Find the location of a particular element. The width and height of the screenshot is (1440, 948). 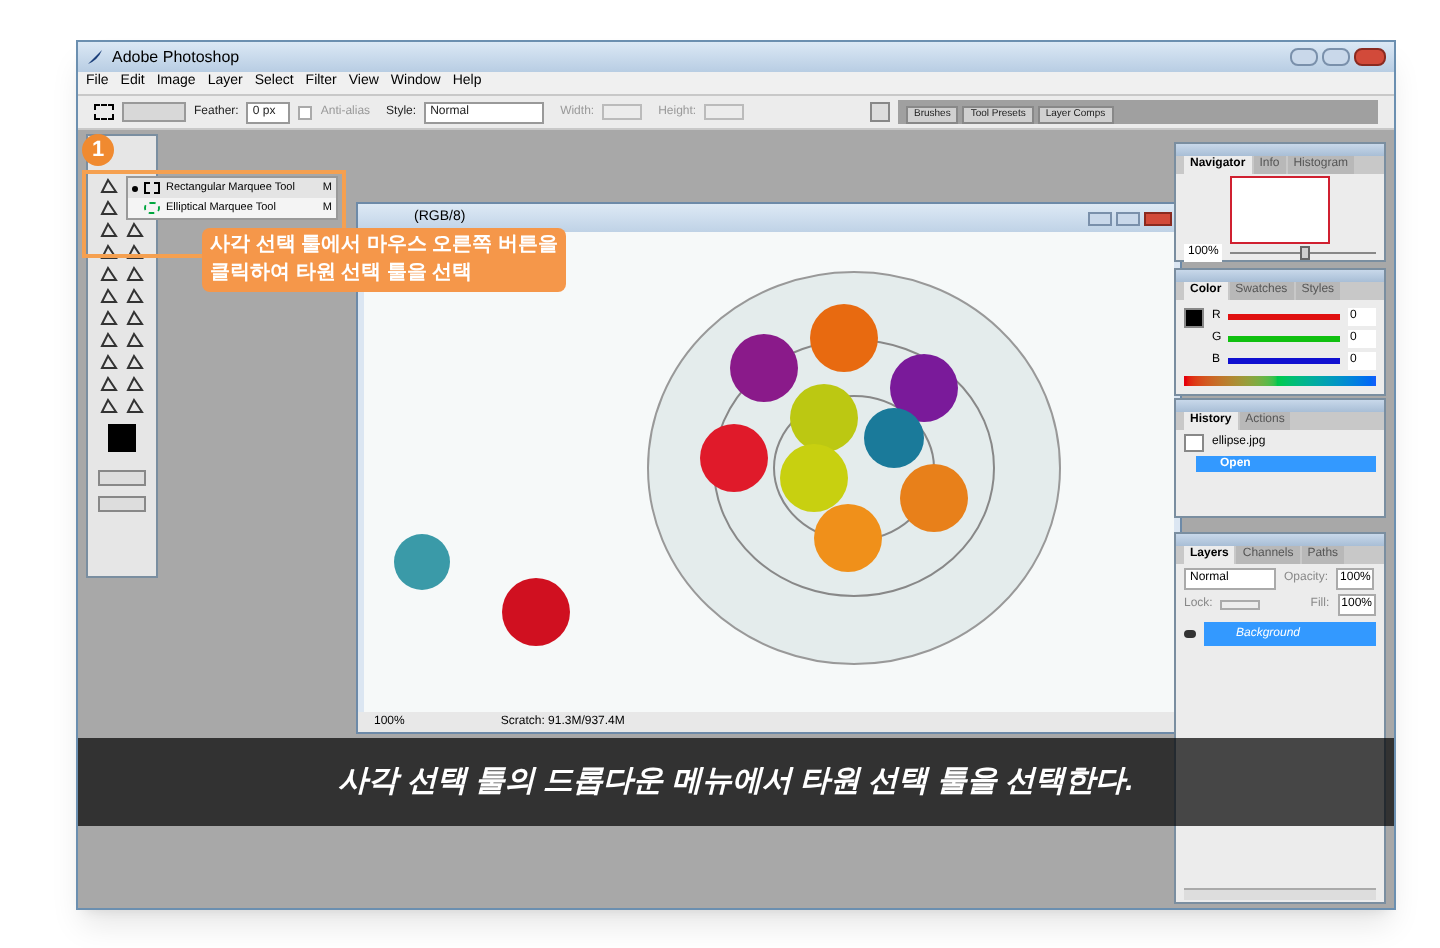

callout-text: 사각 선택 툴에서 마우스 오른쪽 버튼을 클릭하여 타원 선택 툴을 선택 is located at coordinates (384, 260).